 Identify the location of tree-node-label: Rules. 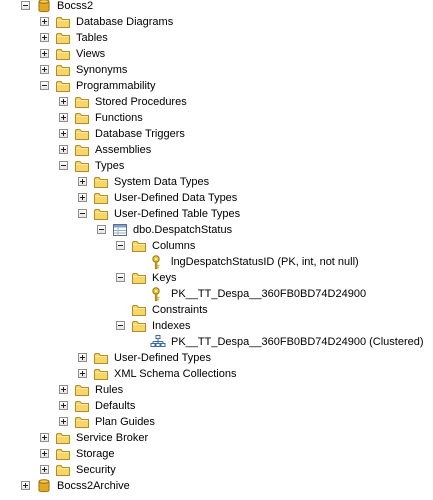
(109, 390).